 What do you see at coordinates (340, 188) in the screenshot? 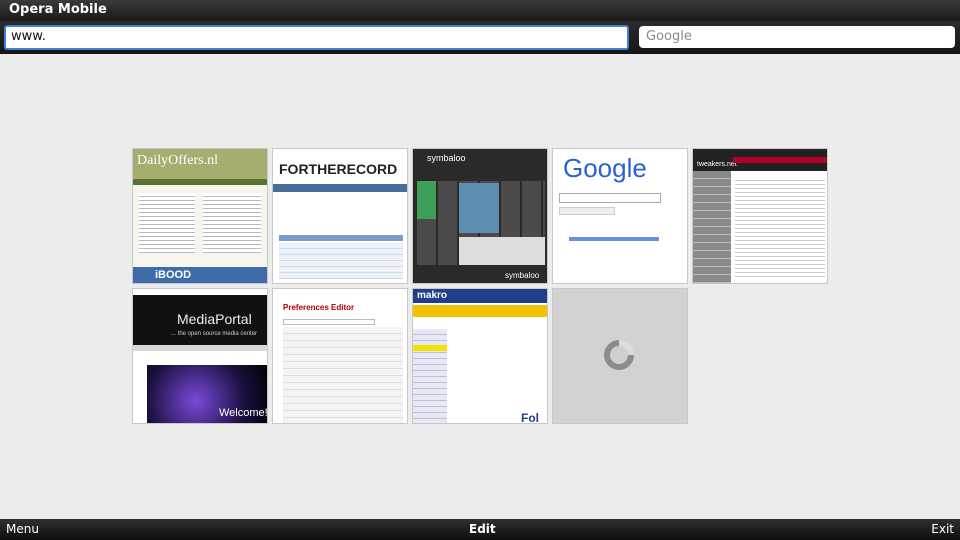
I see `fortherecord-nav` at bounding box center [340, 188].